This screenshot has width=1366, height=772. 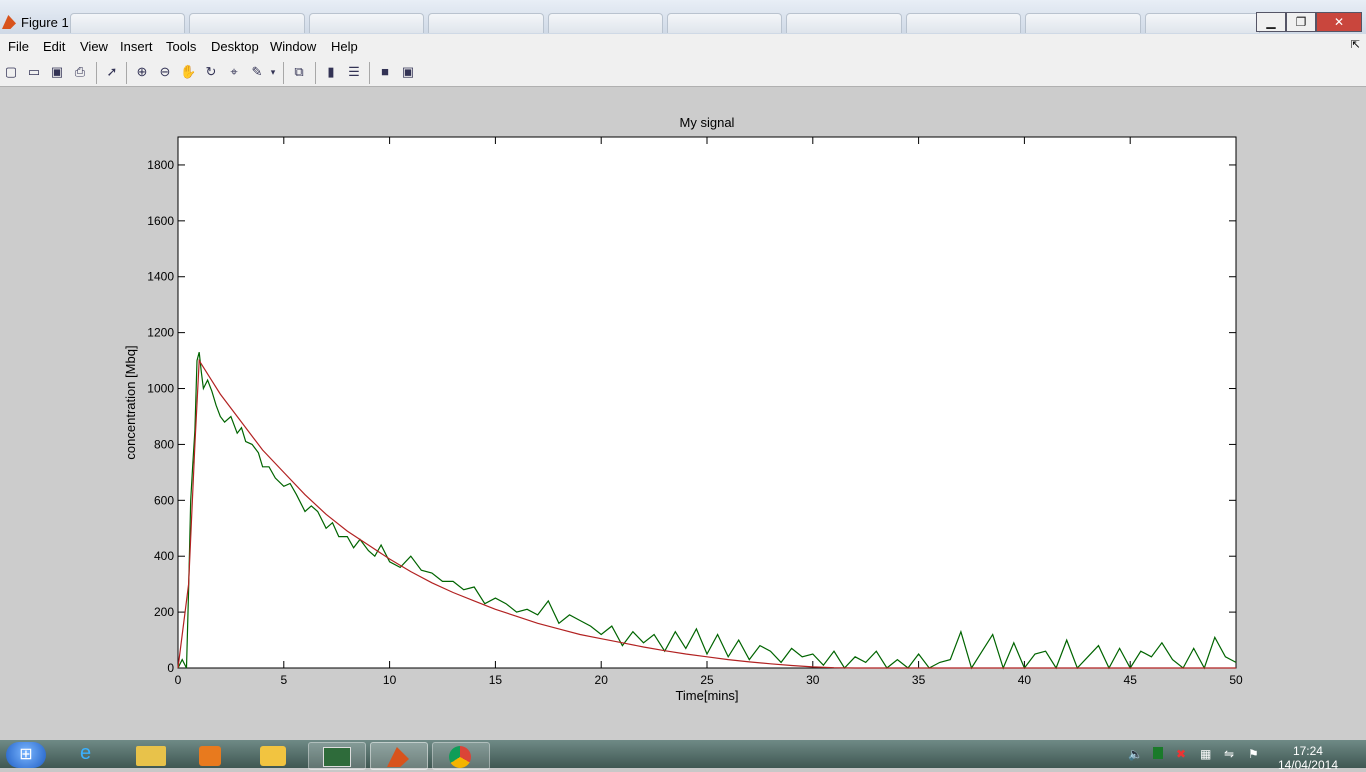 What do you see at coordinates (181, 46) in the screenshot?
I see `menu-tools: Tools` at bounding box center [181, 46].